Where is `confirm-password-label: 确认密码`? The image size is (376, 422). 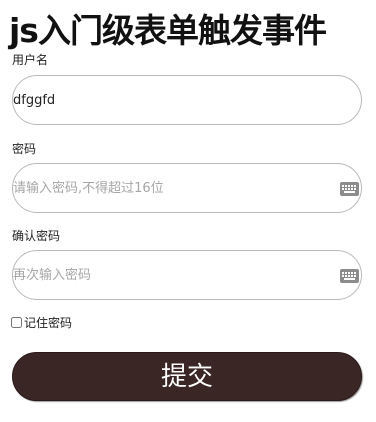
confirm-password-label: 确认密码 is located at coordinates (36, 236).